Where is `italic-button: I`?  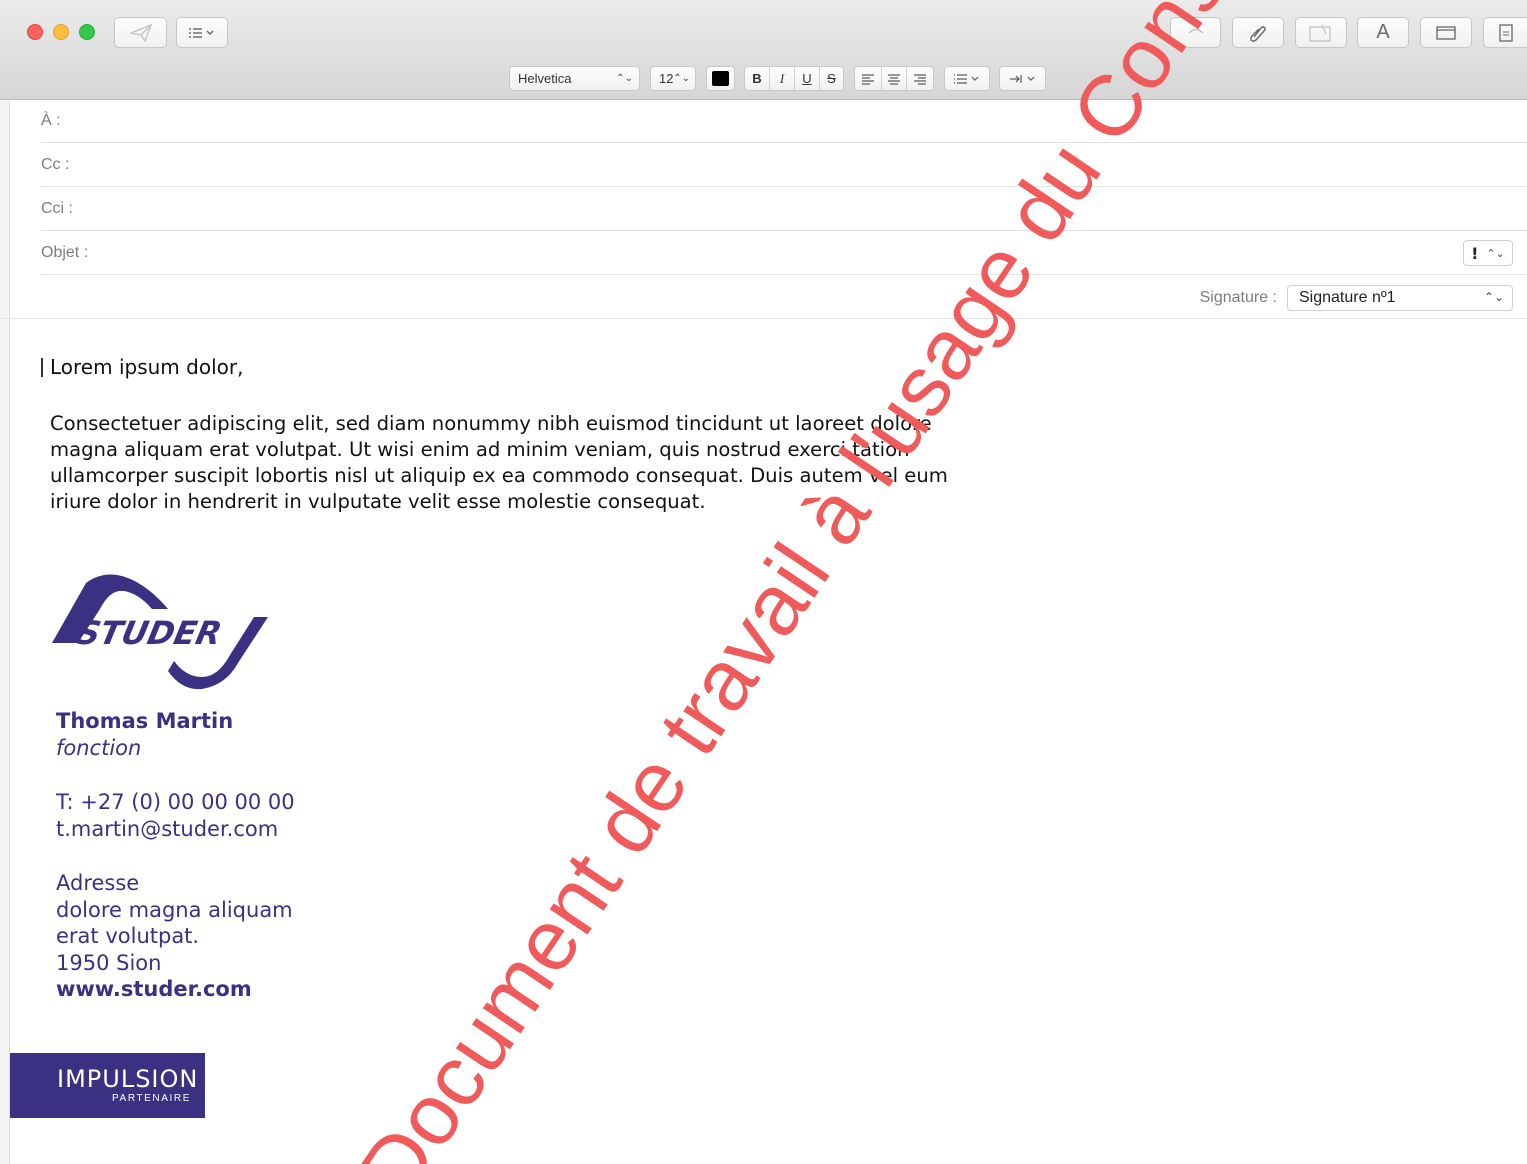 italic-button: I is located at coordinates (782, 78).